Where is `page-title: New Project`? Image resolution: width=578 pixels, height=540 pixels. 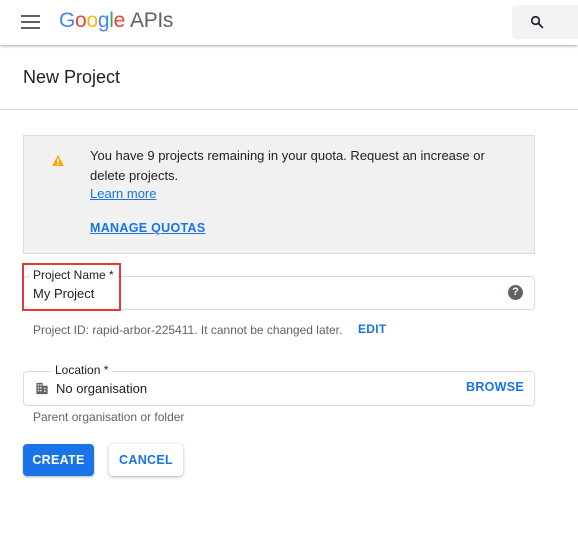 page-title: New Project is located at coordinates (72, 77).